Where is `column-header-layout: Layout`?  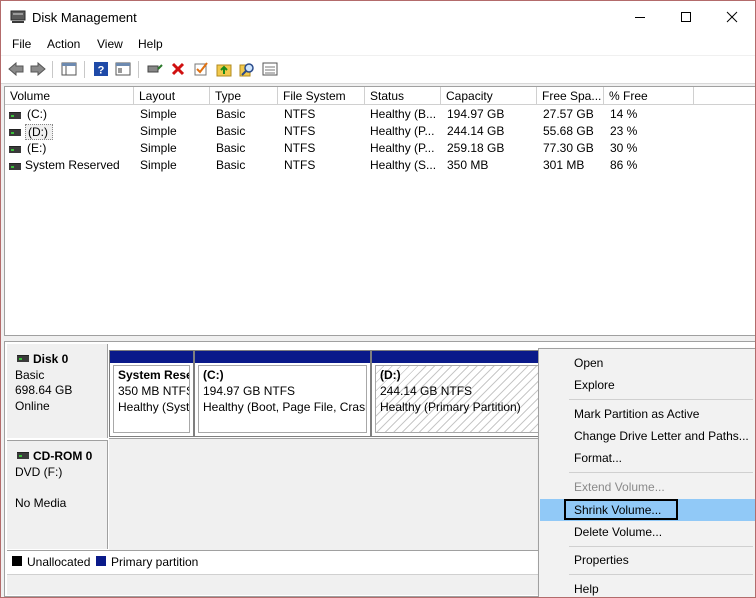 column-header-layout: Layout is located at coordinates (172, 96).